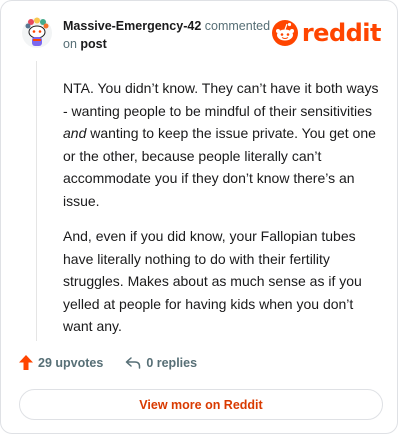 Image resolution: width=400 pixels, height=436 pixels. Describe the element at coordinates (108, 362) in the screenshot. I see `comment-actions: 29 upvotes 0 replies` at that location.